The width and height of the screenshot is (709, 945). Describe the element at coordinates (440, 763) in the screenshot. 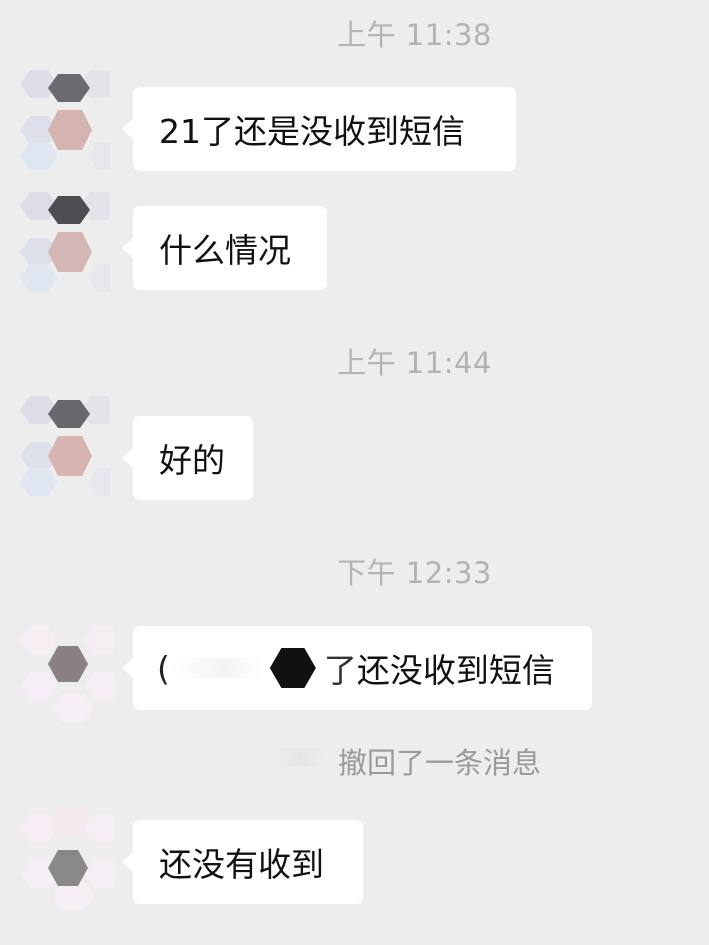

I see `recall-notice: 撤回了一条消息` at that location.